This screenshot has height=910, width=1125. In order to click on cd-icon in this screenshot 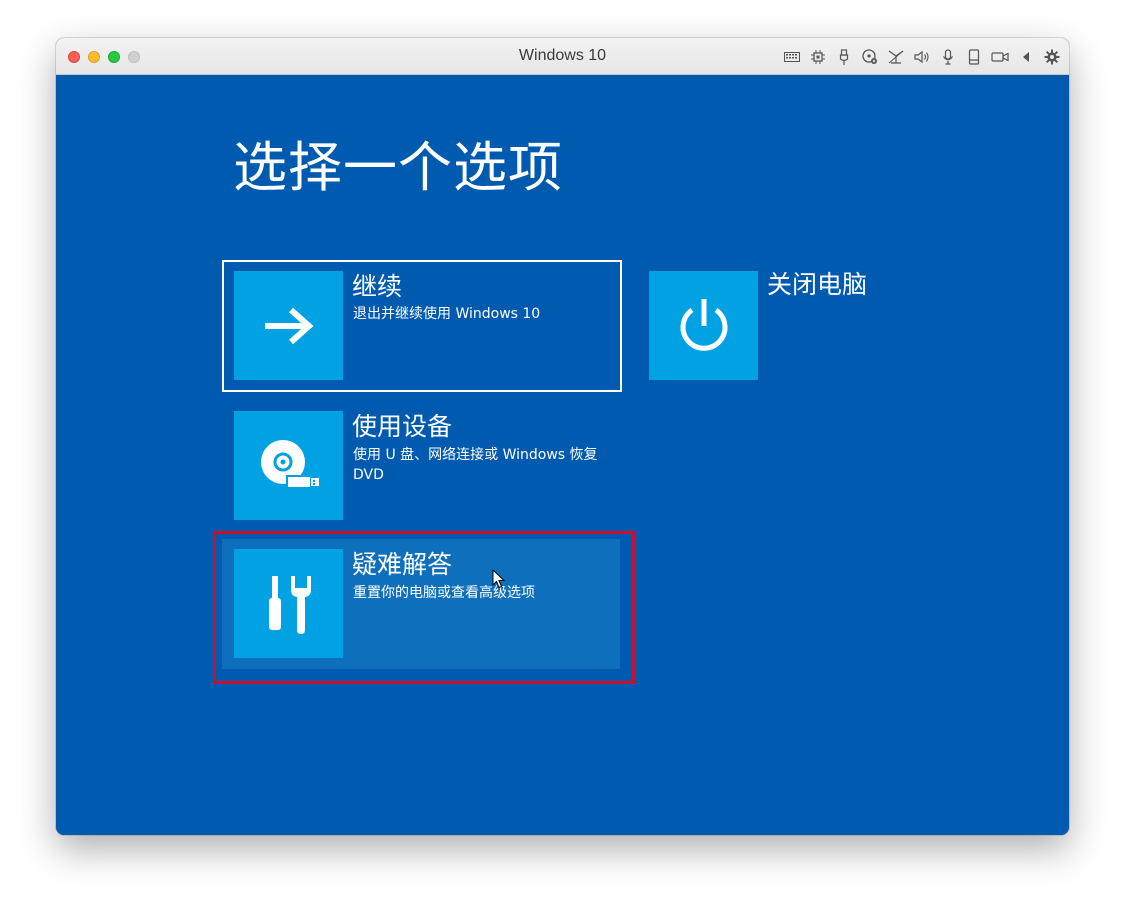, I will do `click(870, 57)`.